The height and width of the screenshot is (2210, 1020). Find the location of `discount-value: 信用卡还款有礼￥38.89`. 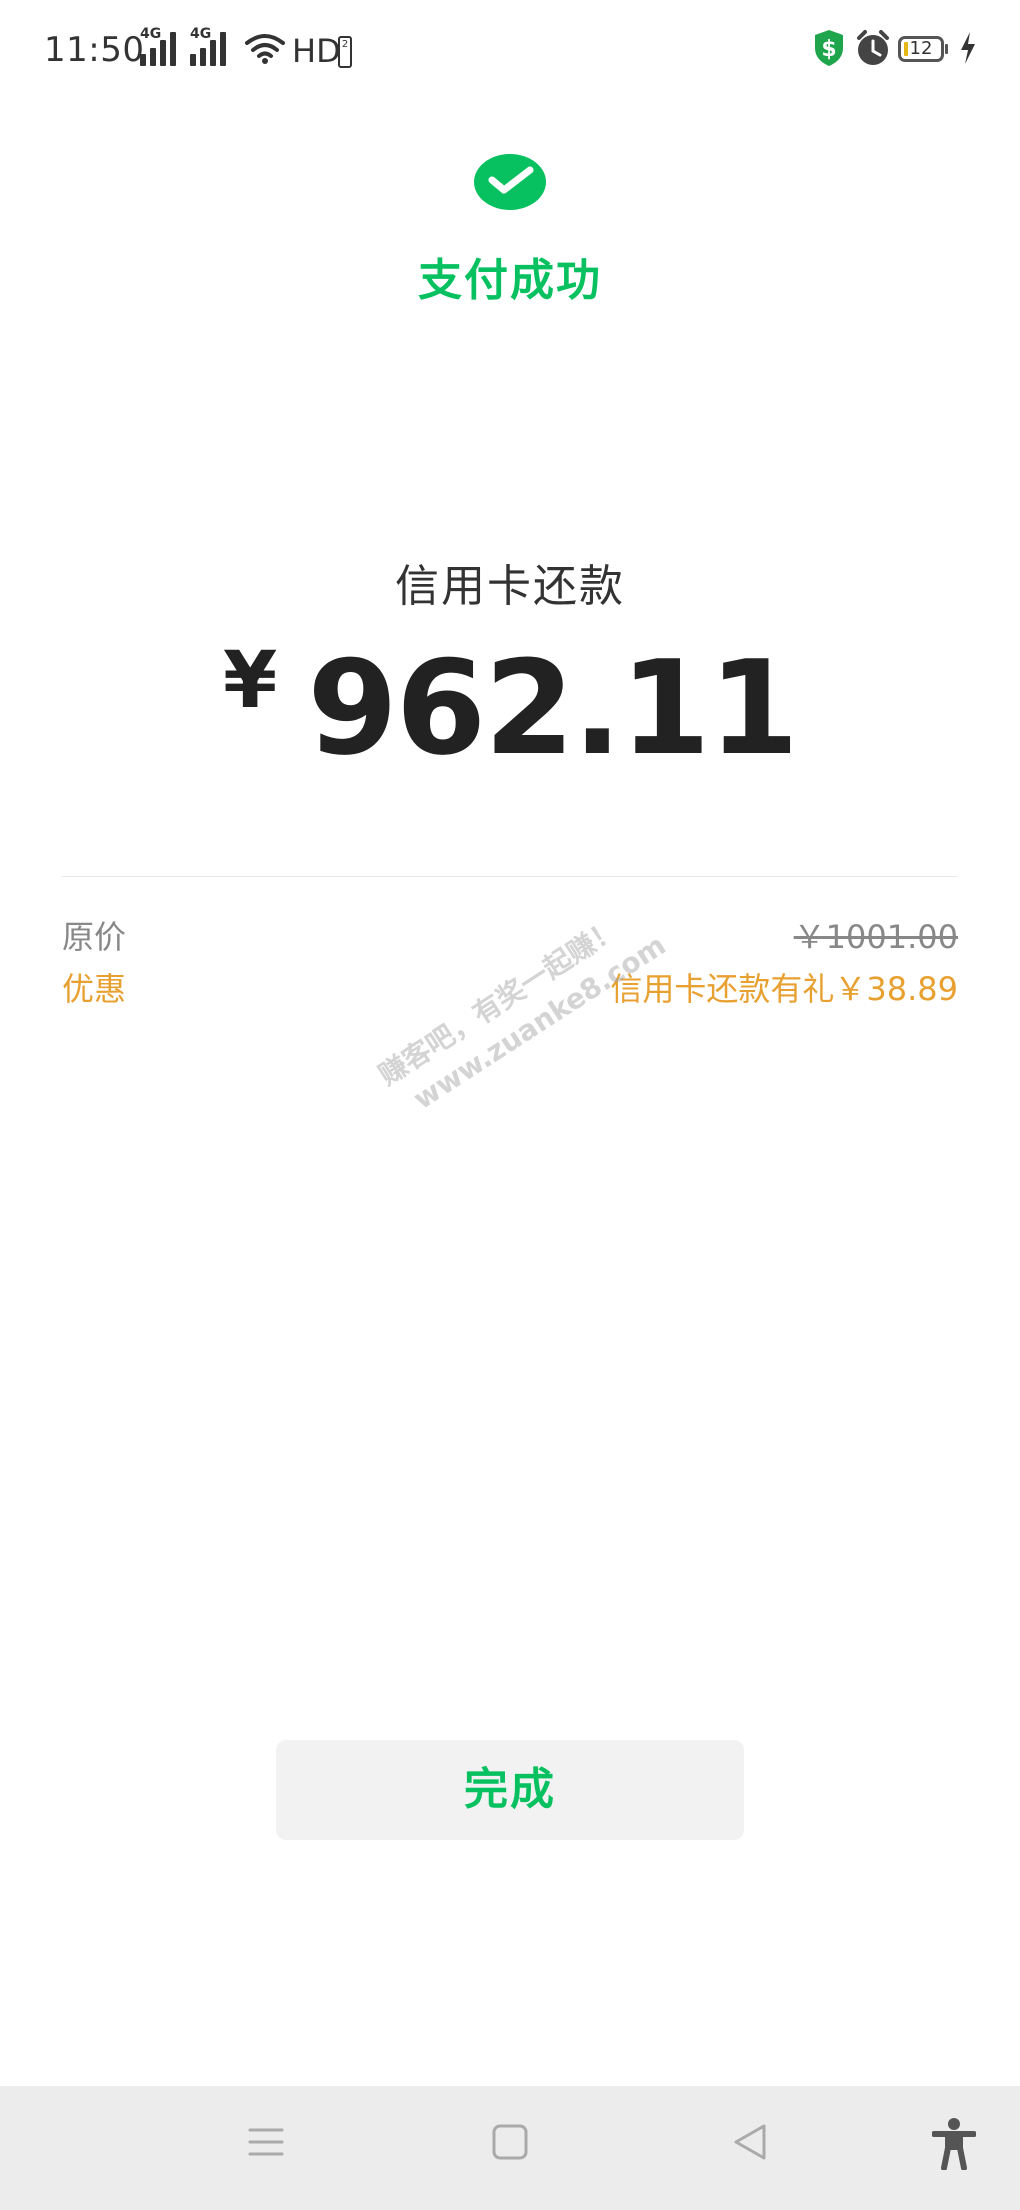

discount-value: 信用卡还款有礼￥38.89 is located at coordinates (784, 989).